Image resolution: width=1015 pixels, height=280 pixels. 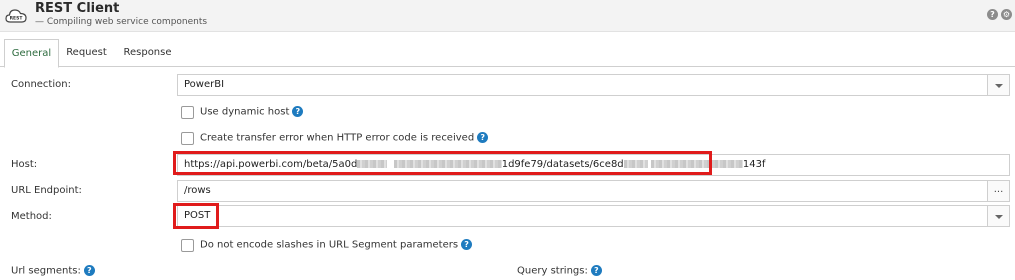 What do you see at coordinates (992, 14) in the screenshot?
I see `question-icon: ?` at bounding box center [992, 14].